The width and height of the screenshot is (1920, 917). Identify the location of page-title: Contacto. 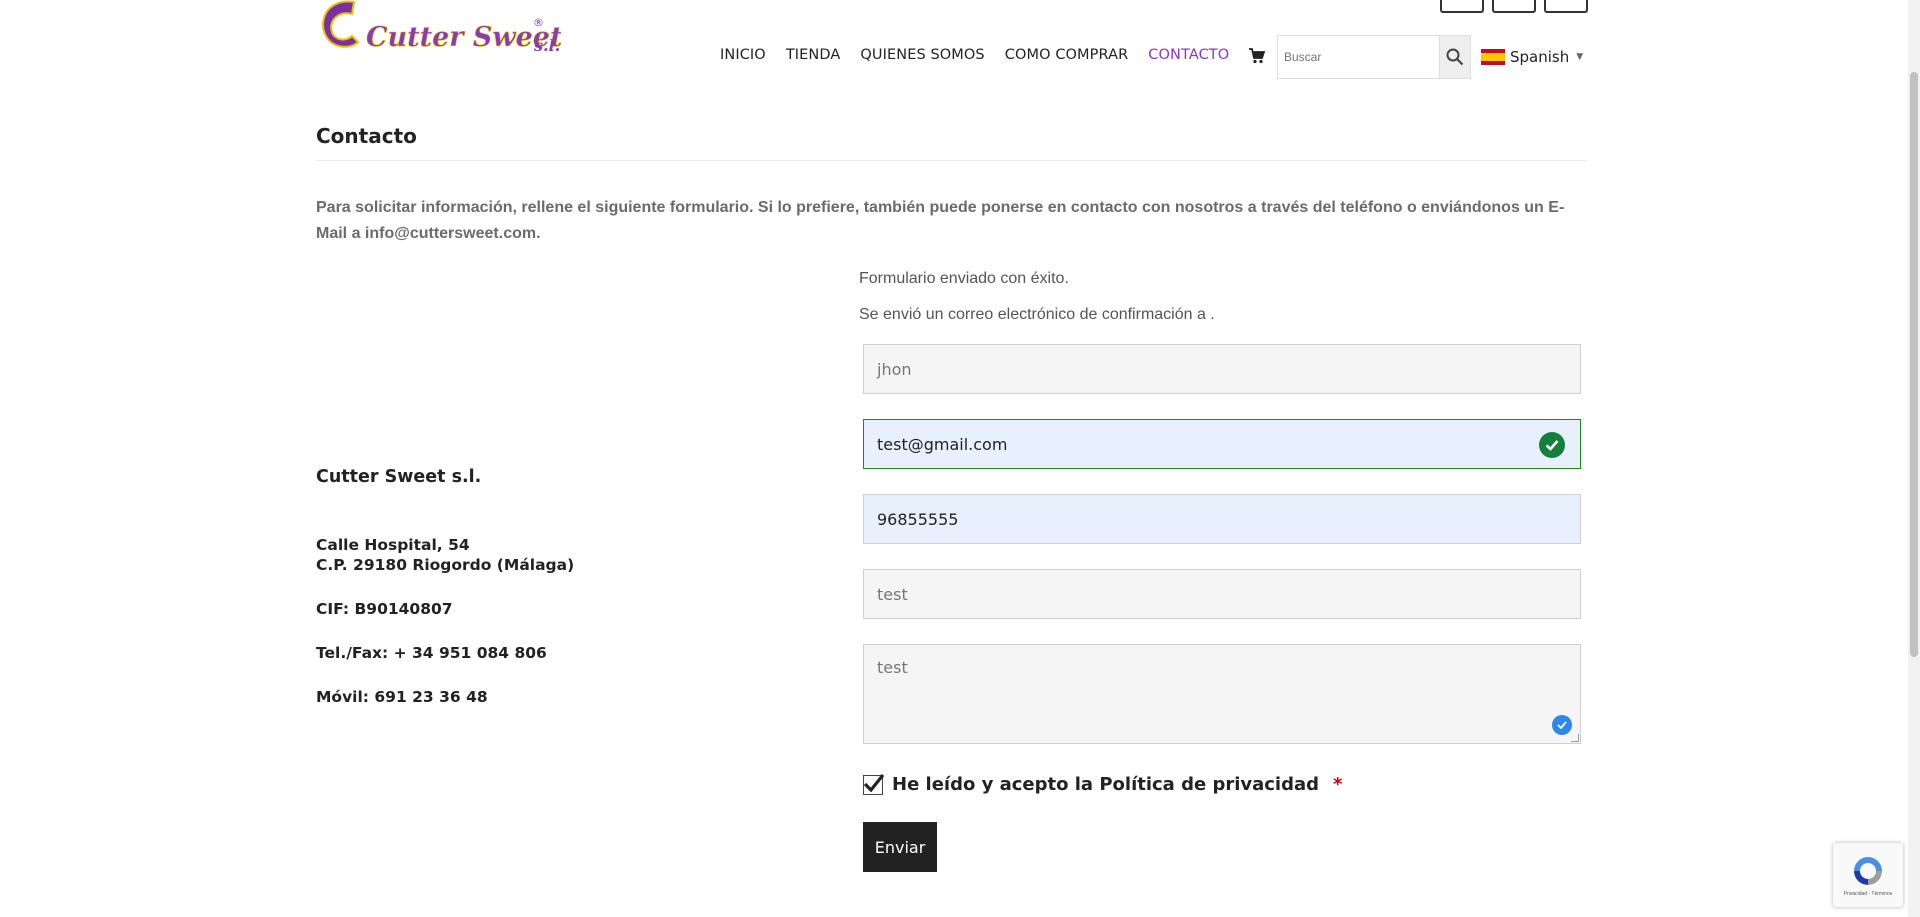
(366, 136).